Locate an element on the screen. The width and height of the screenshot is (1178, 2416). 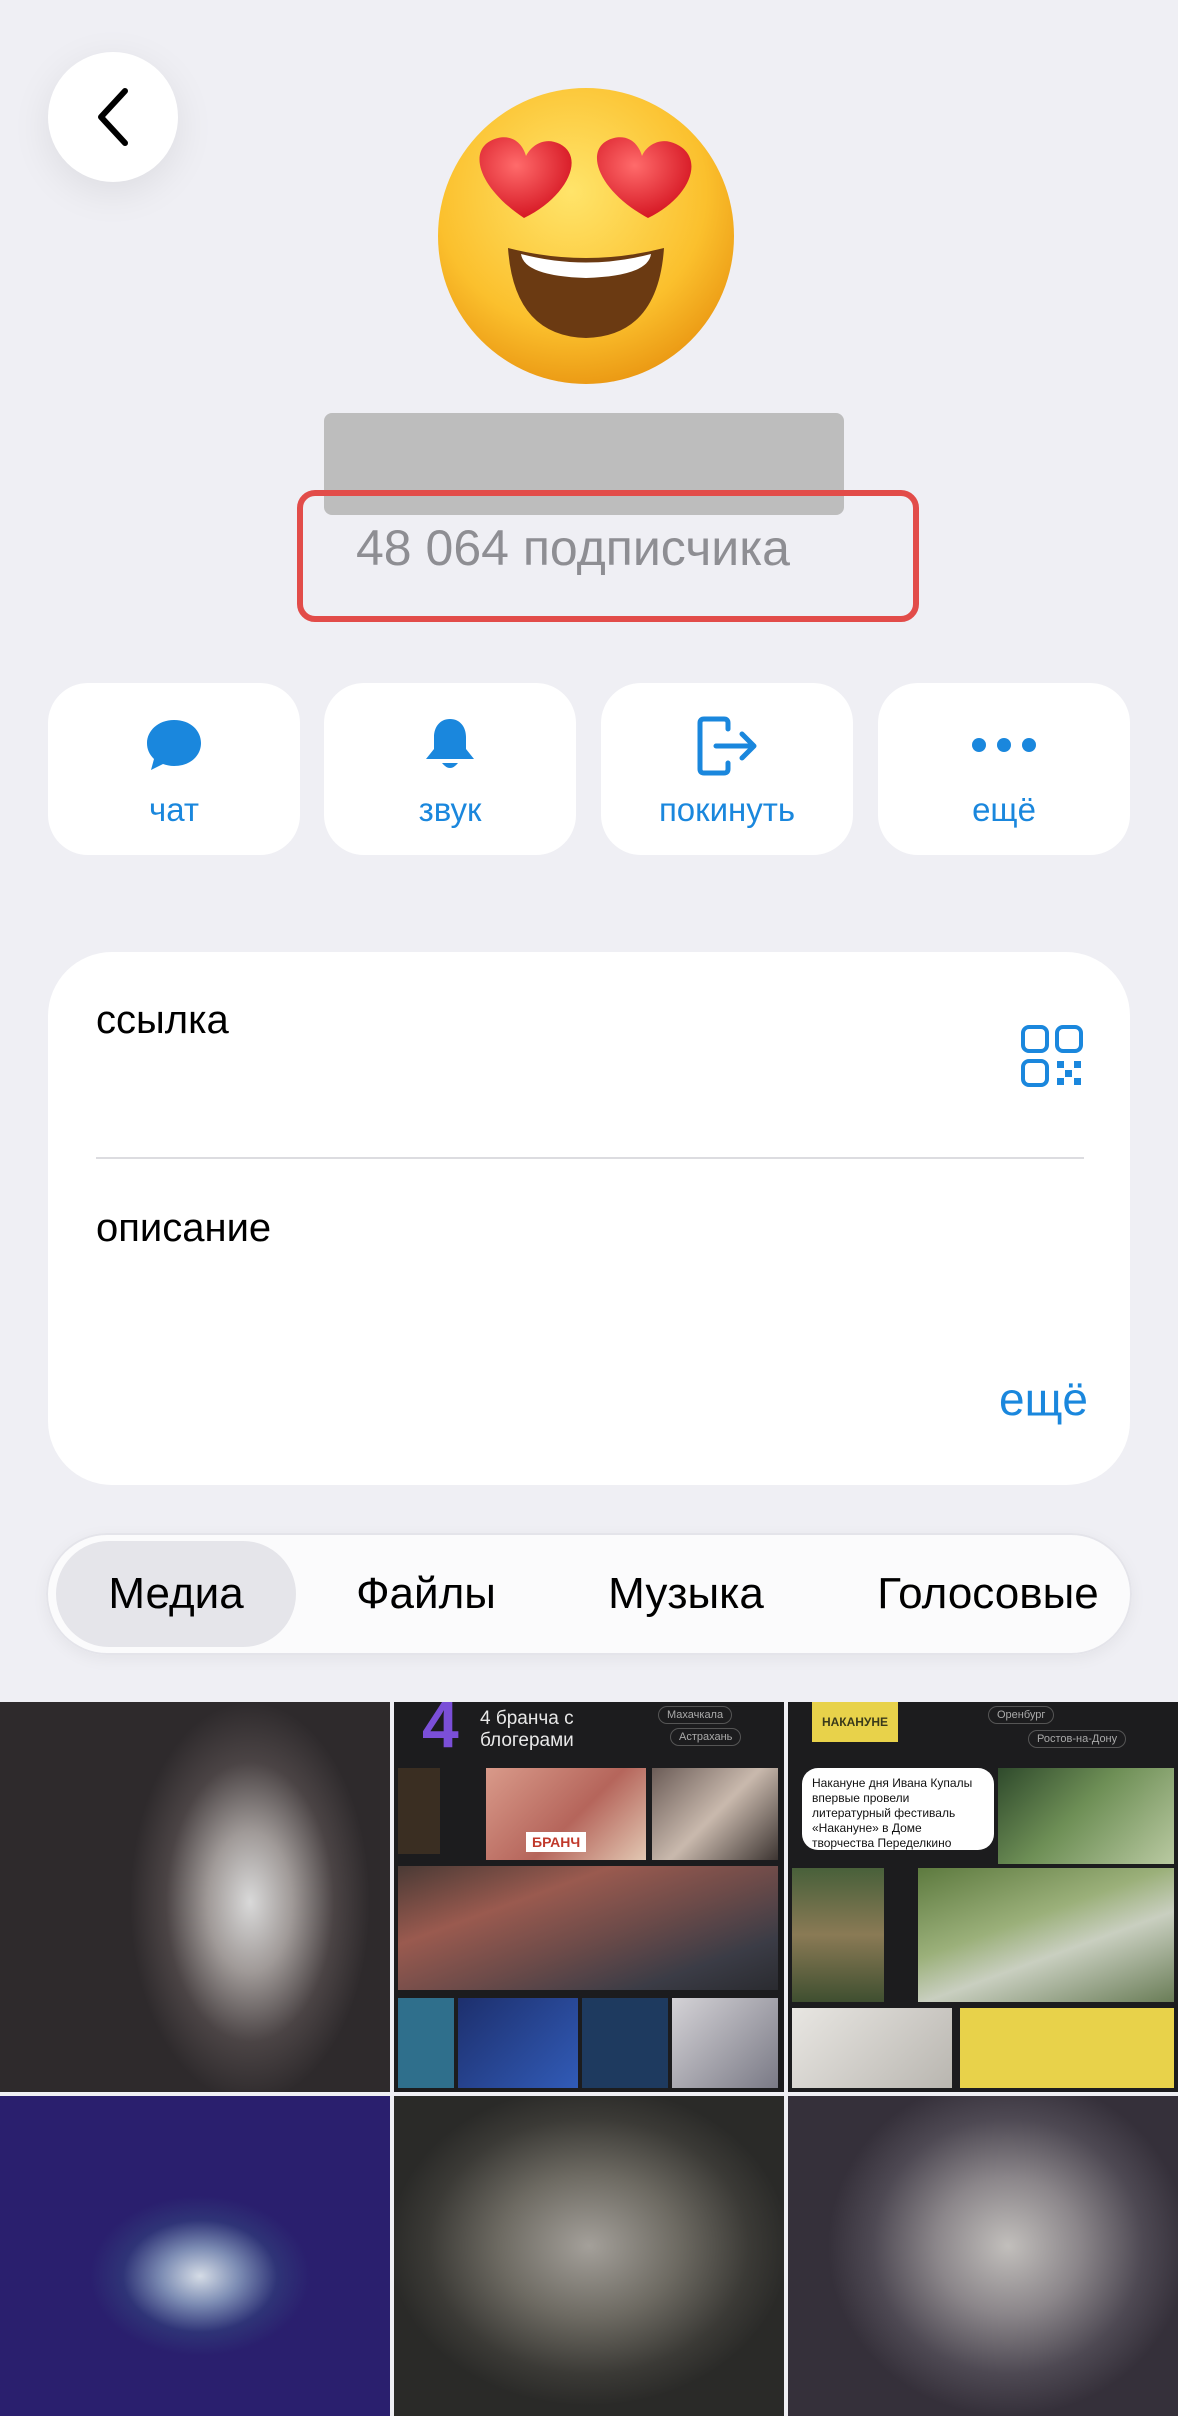
brand-logo: БРАНЧ is located at coordinates (556, 1842).